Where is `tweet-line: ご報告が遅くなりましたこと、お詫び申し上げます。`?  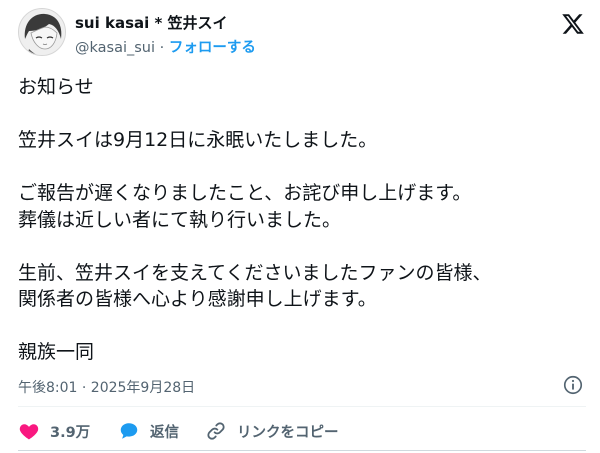
tweet-line: ご報告が遅くなりましたこと、お詫び申し上げます。 is located at coordinates (245, 193).